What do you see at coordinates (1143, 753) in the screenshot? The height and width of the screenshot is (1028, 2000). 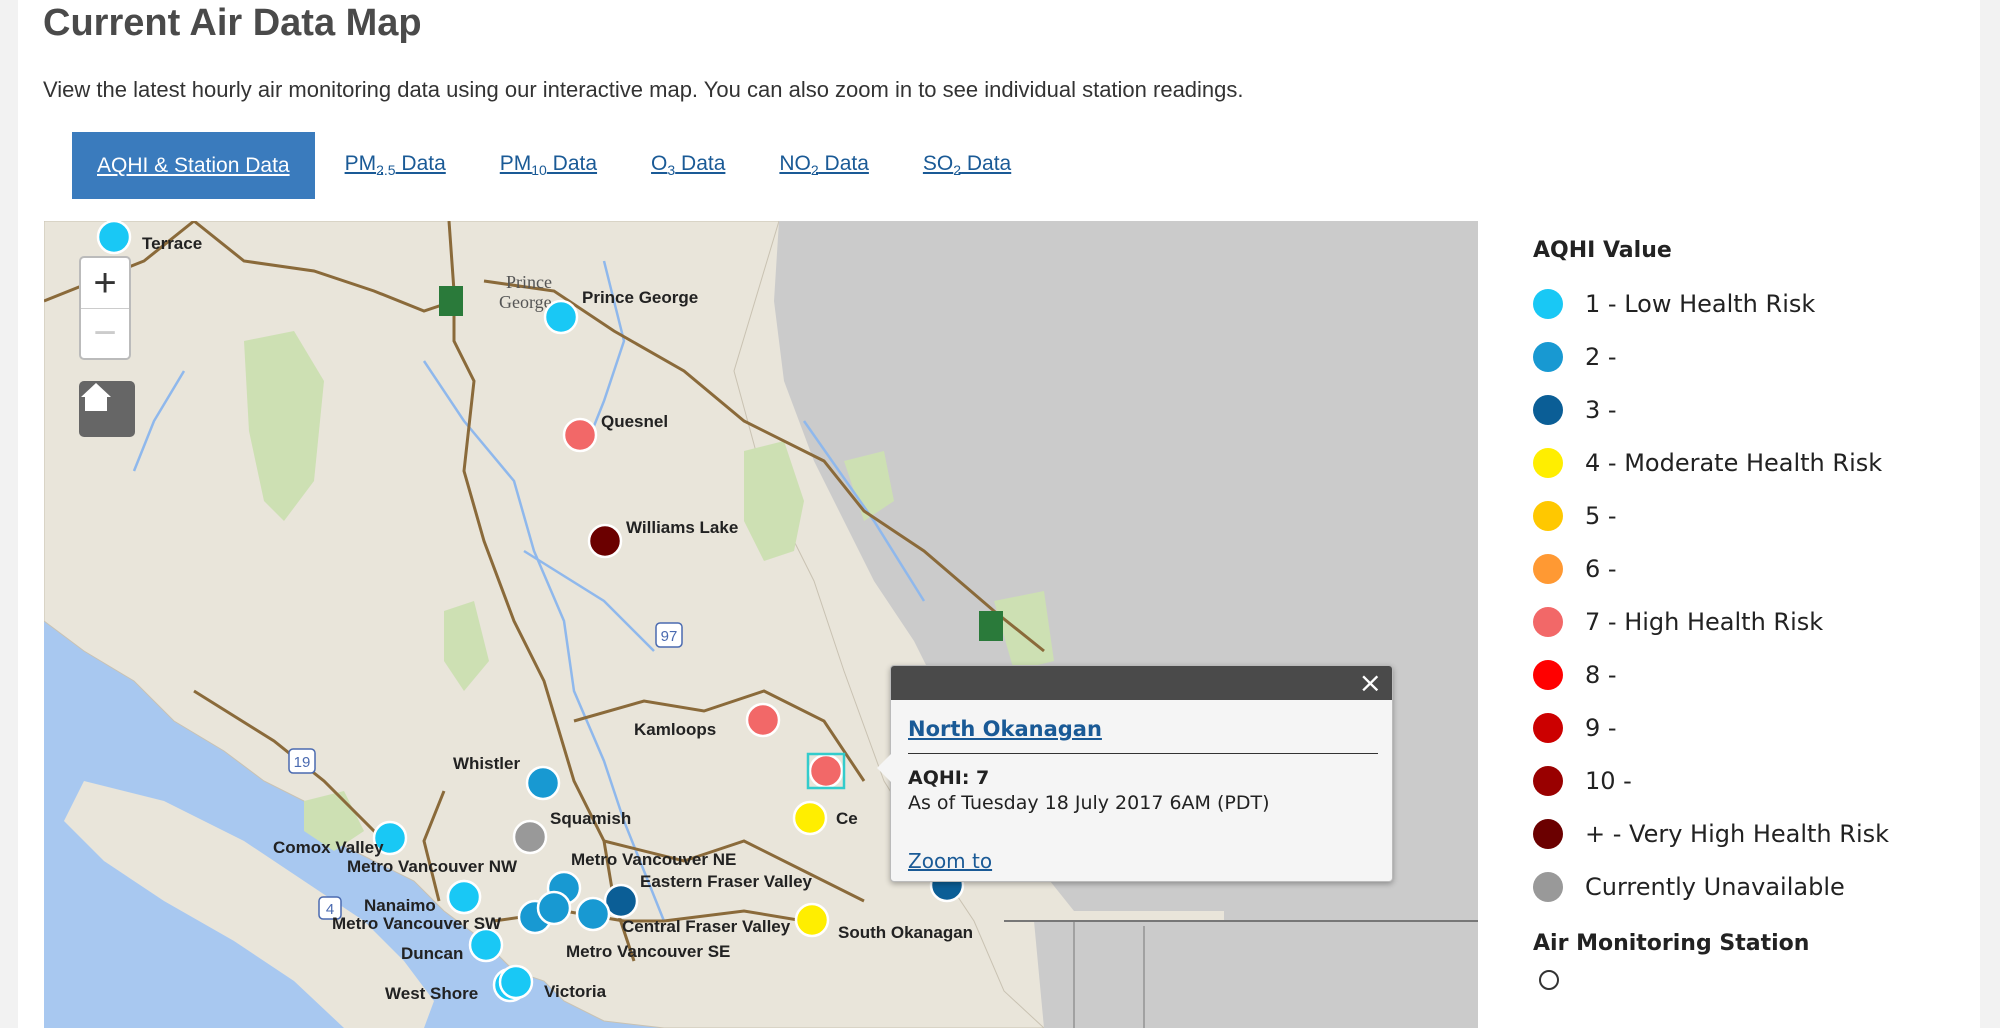 I see `popup-divider` at bounding box center [1143, 753].